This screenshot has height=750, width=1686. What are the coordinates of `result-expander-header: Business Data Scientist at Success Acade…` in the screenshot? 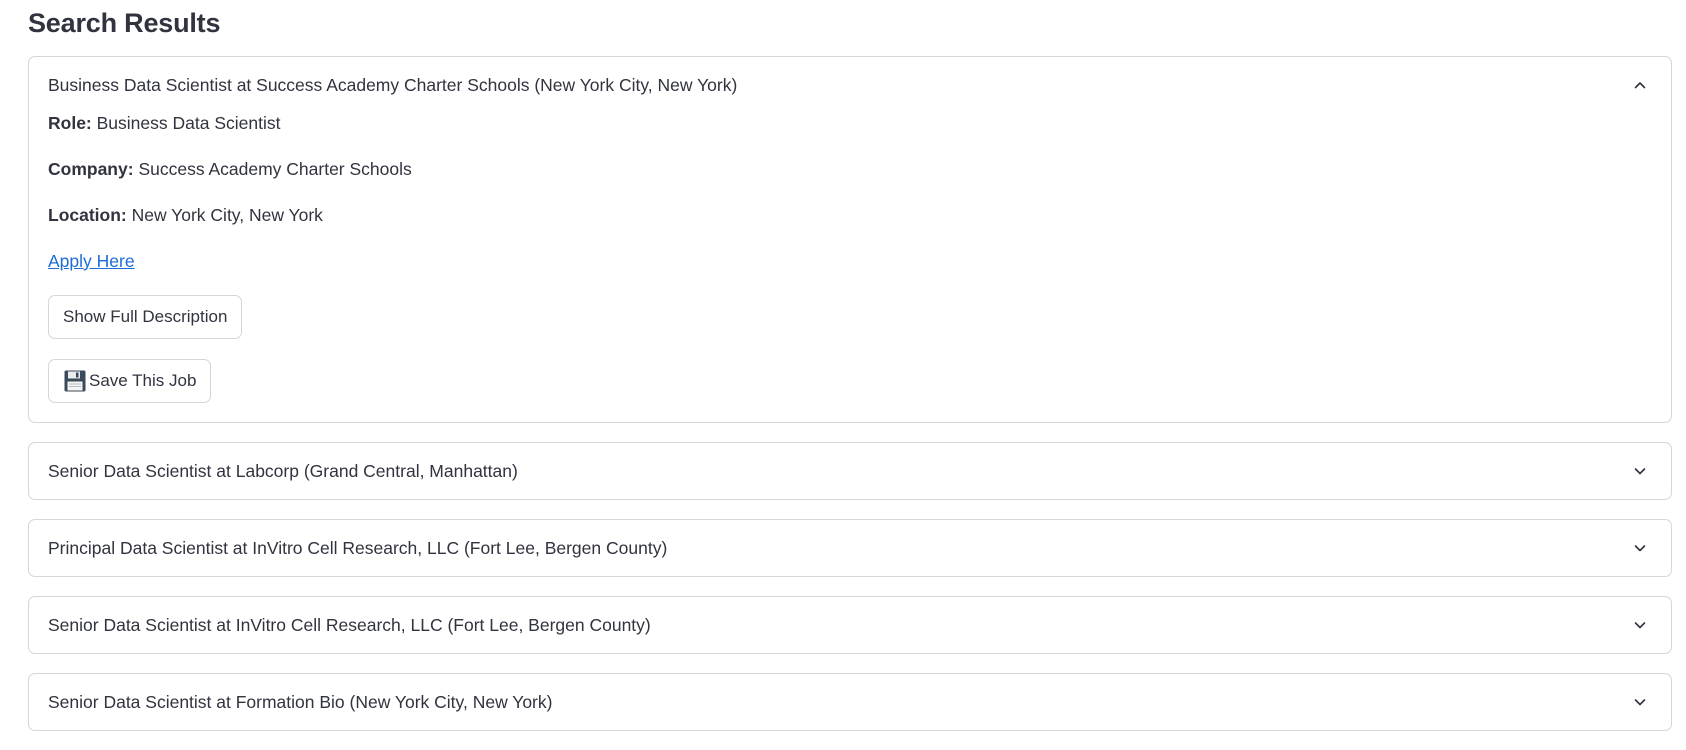 It's located at (850, 85).